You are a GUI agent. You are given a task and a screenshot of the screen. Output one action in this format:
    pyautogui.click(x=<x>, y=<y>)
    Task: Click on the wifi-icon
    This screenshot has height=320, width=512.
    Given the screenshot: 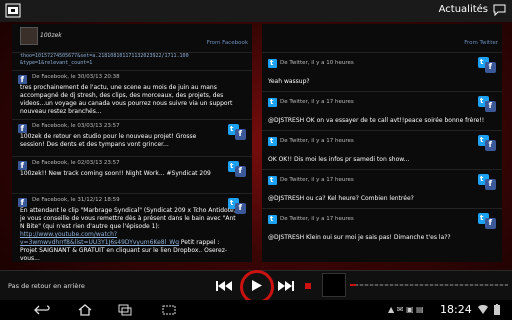 What is the action you would take?
    pyautogui.click(x=483, y=309)
    